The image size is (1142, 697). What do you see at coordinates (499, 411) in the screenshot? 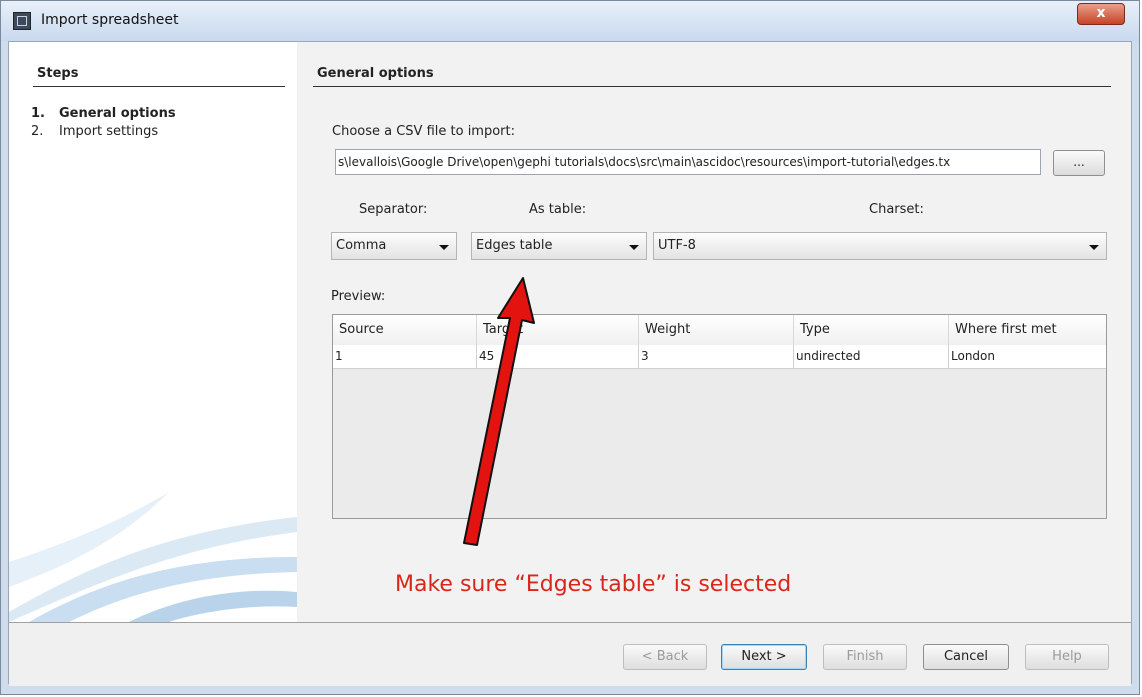
I see `annotation-arrow` at bounding box center [499, 411].